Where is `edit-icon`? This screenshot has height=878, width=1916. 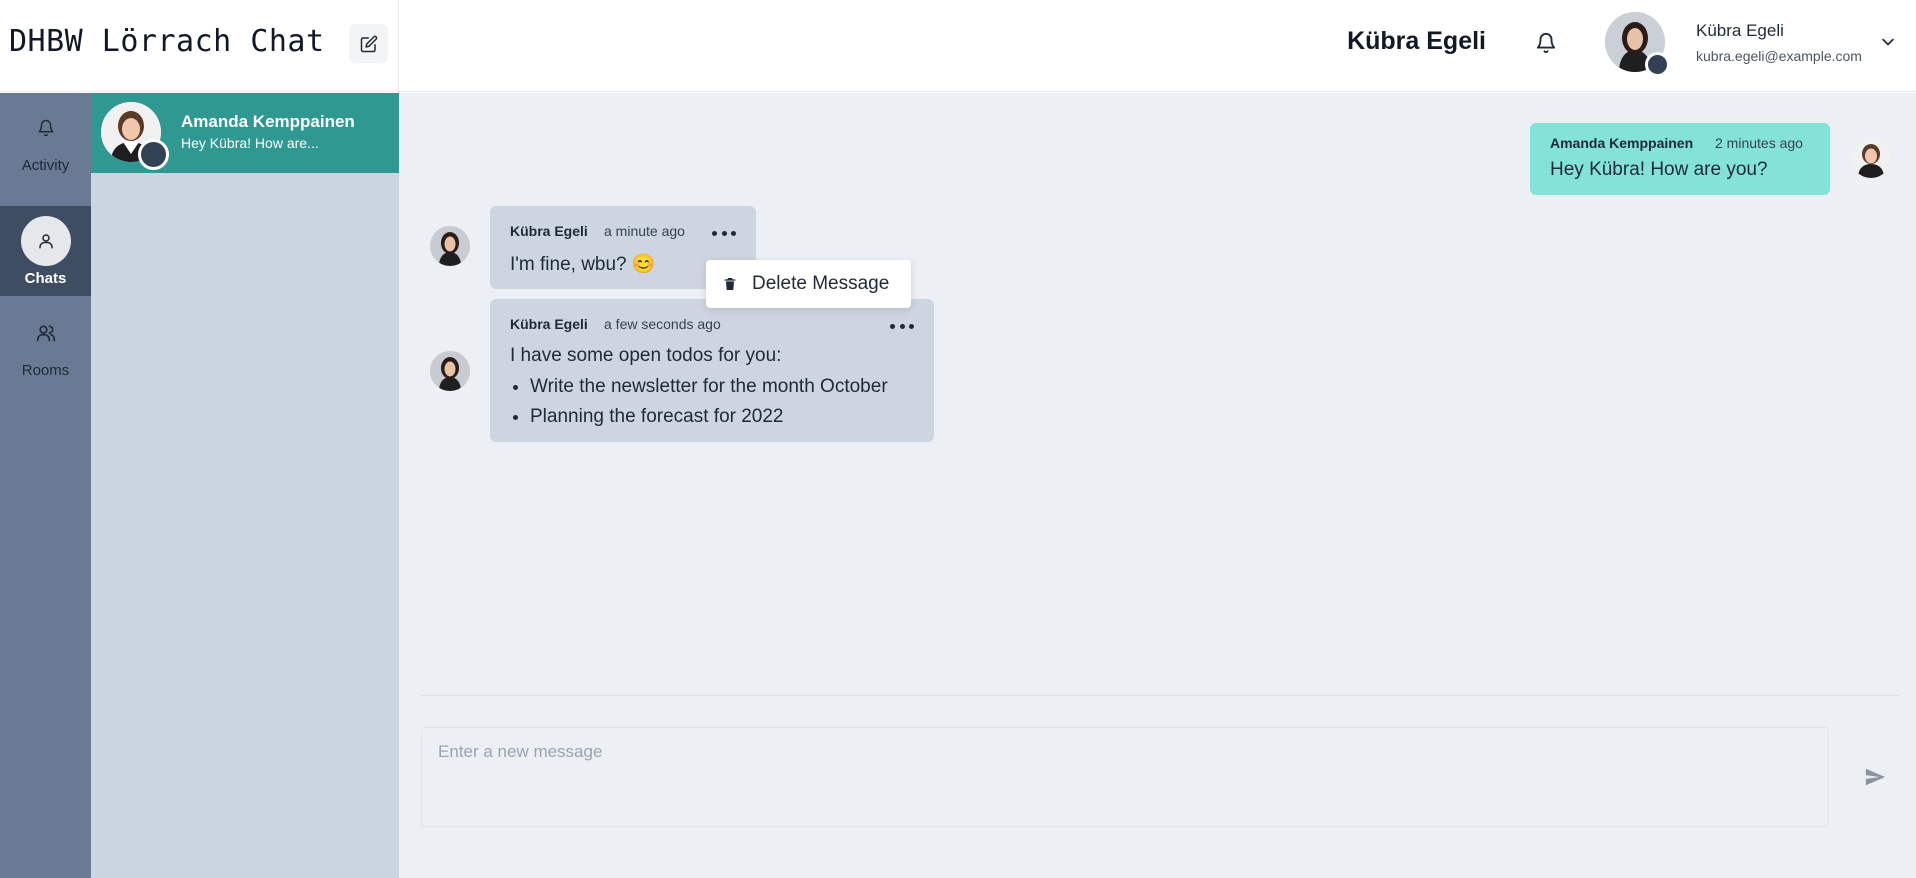
edit-icon is located at coordinates (368, 43).